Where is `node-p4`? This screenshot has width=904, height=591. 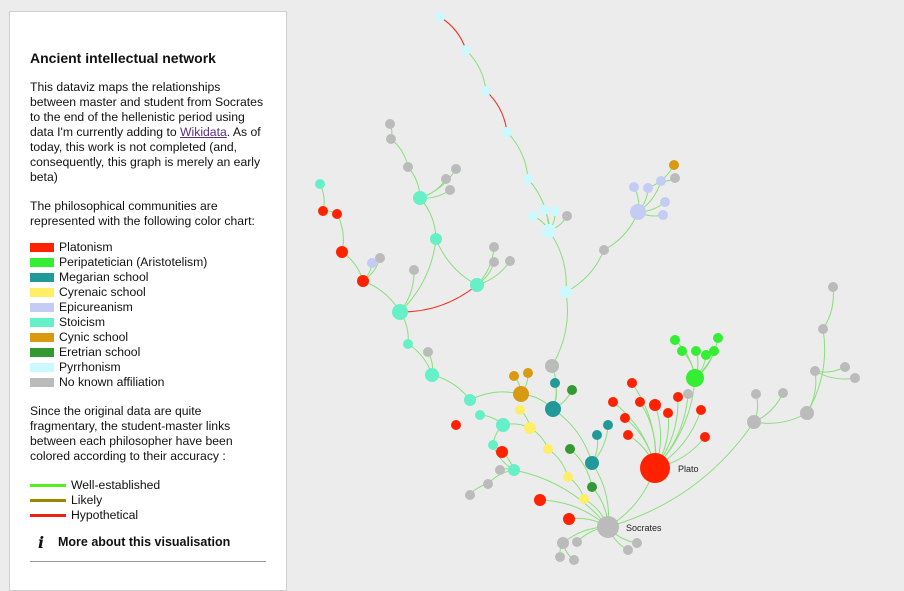
node-p4 is located at coordinates (640, 402).